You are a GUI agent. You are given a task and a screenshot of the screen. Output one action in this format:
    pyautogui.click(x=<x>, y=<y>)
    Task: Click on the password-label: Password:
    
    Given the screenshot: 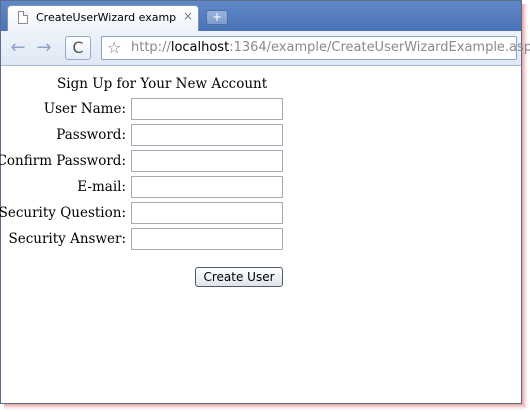 What is the action you would take?
    pyautogui.click(x=91, y=135)
    